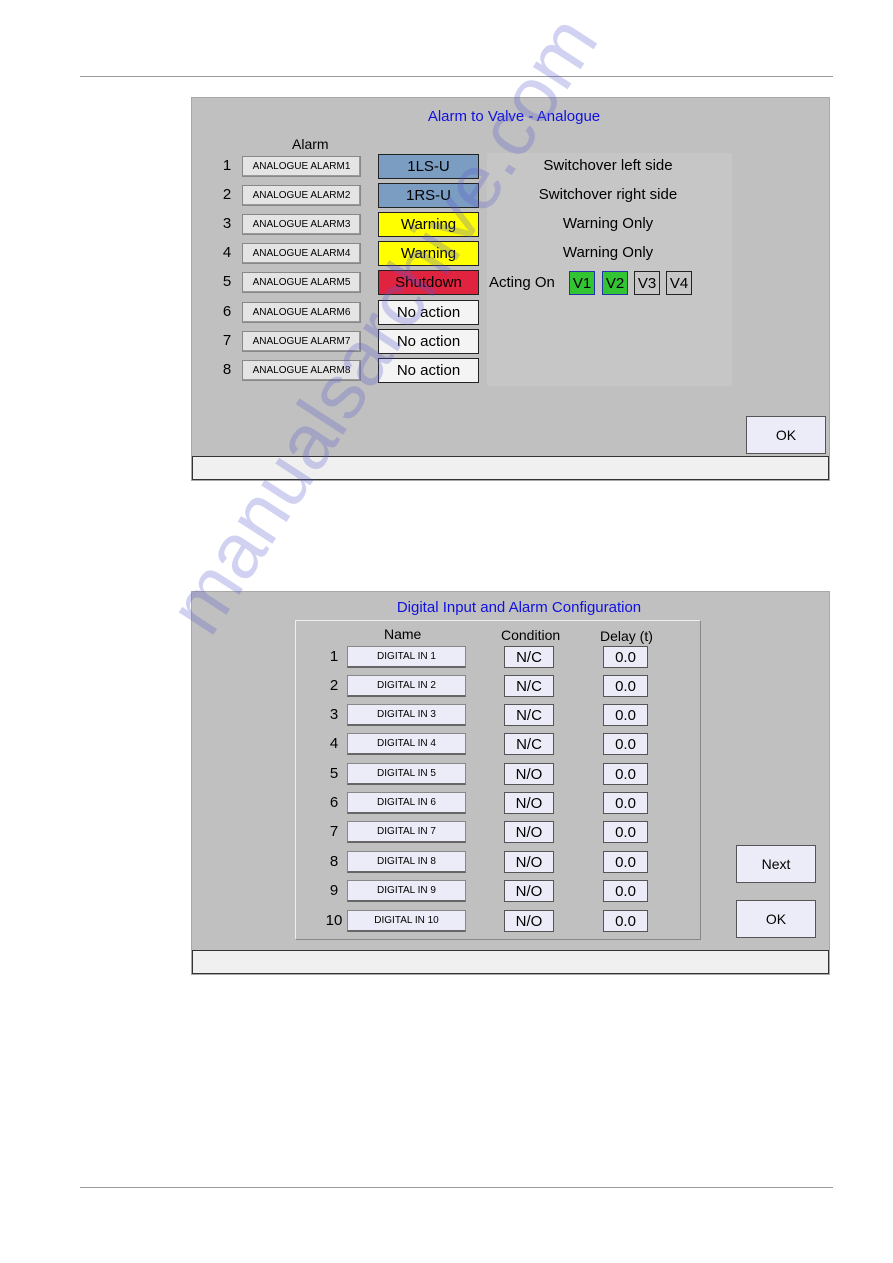 This screenshot has height=1263, width=893. What do you see at coordinates (227, 223) in the screenshot?
I see `alarm-number: 3` at bounding box center [227, 223].